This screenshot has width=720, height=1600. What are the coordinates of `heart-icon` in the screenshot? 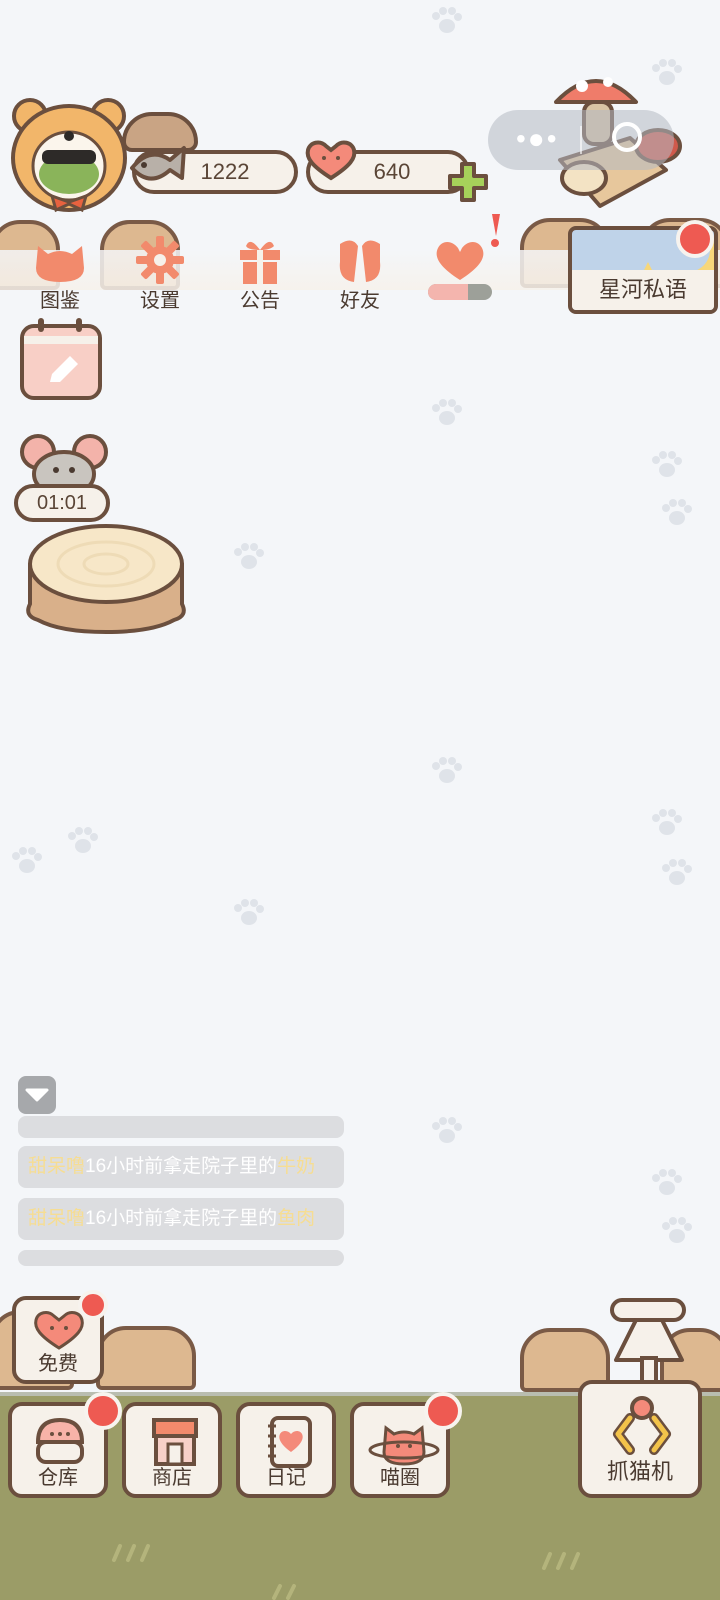 It's located at (331, 160).